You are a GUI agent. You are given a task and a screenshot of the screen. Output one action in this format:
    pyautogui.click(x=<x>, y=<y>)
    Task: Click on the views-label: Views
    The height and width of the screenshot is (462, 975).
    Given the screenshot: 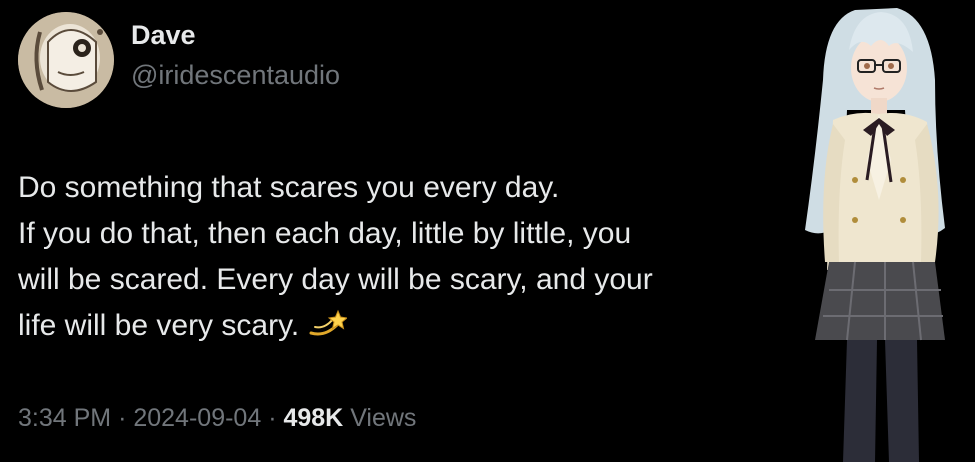 What is the action you would take?
    pyautogui.click(x=383, y=418)
    